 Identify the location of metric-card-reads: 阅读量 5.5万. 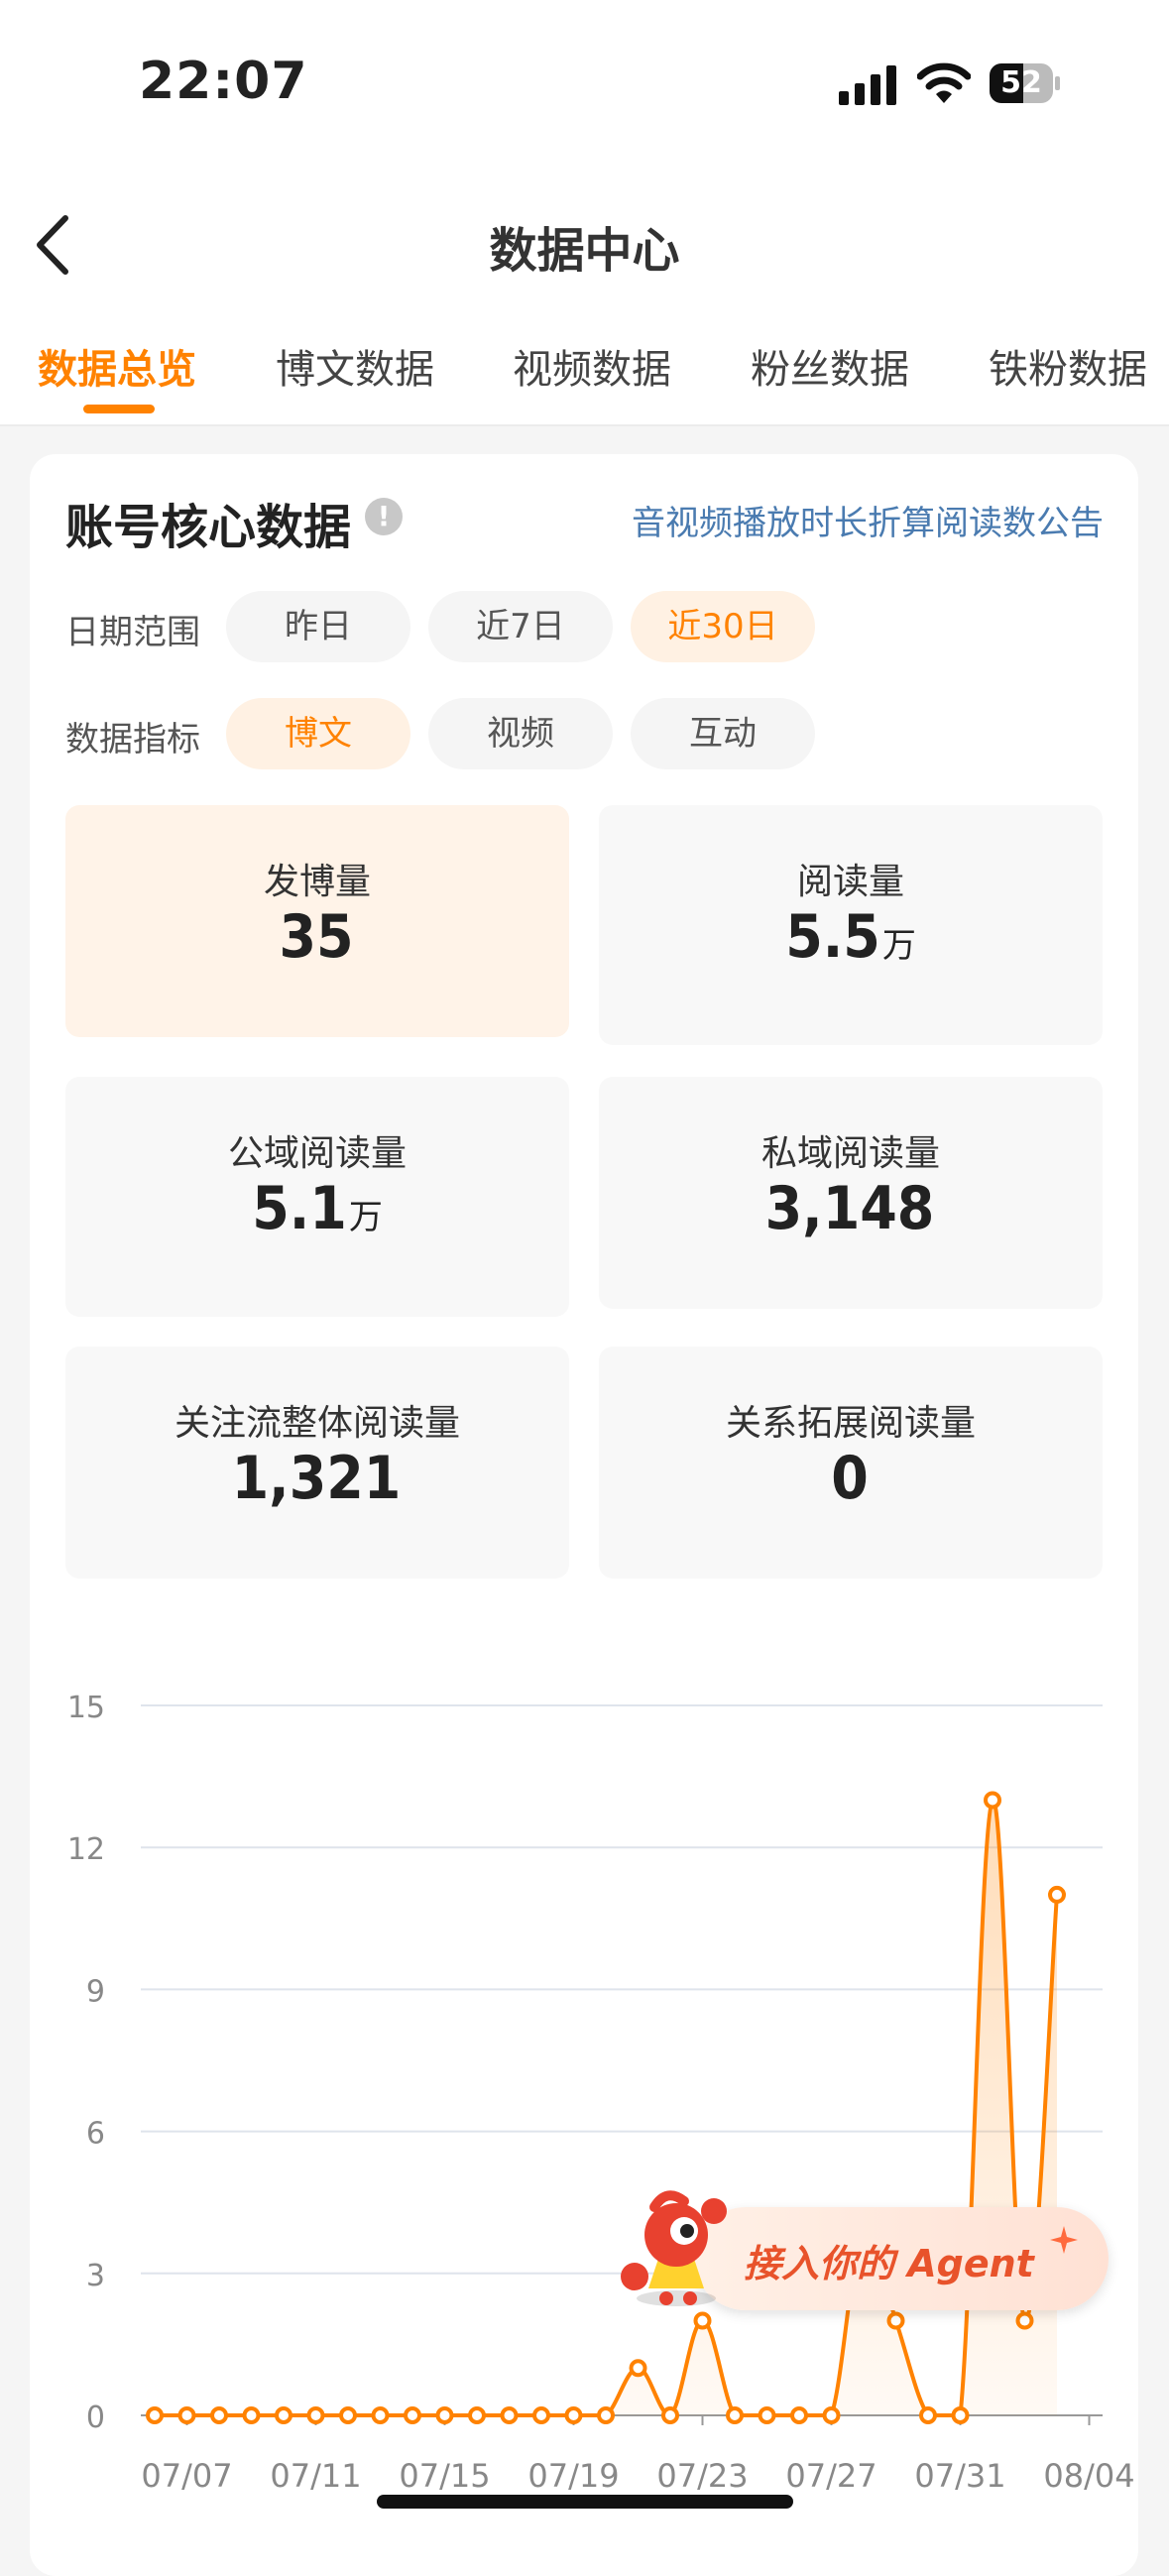
(851, 925).